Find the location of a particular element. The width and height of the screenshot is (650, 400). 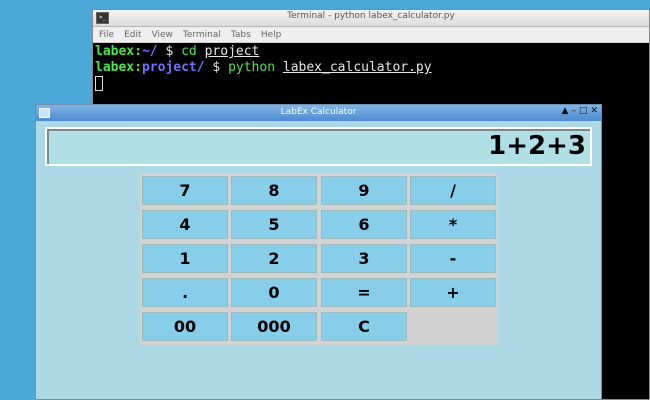

window-controls: ▲ – □ ✕ is located at coordinates (580, 111).